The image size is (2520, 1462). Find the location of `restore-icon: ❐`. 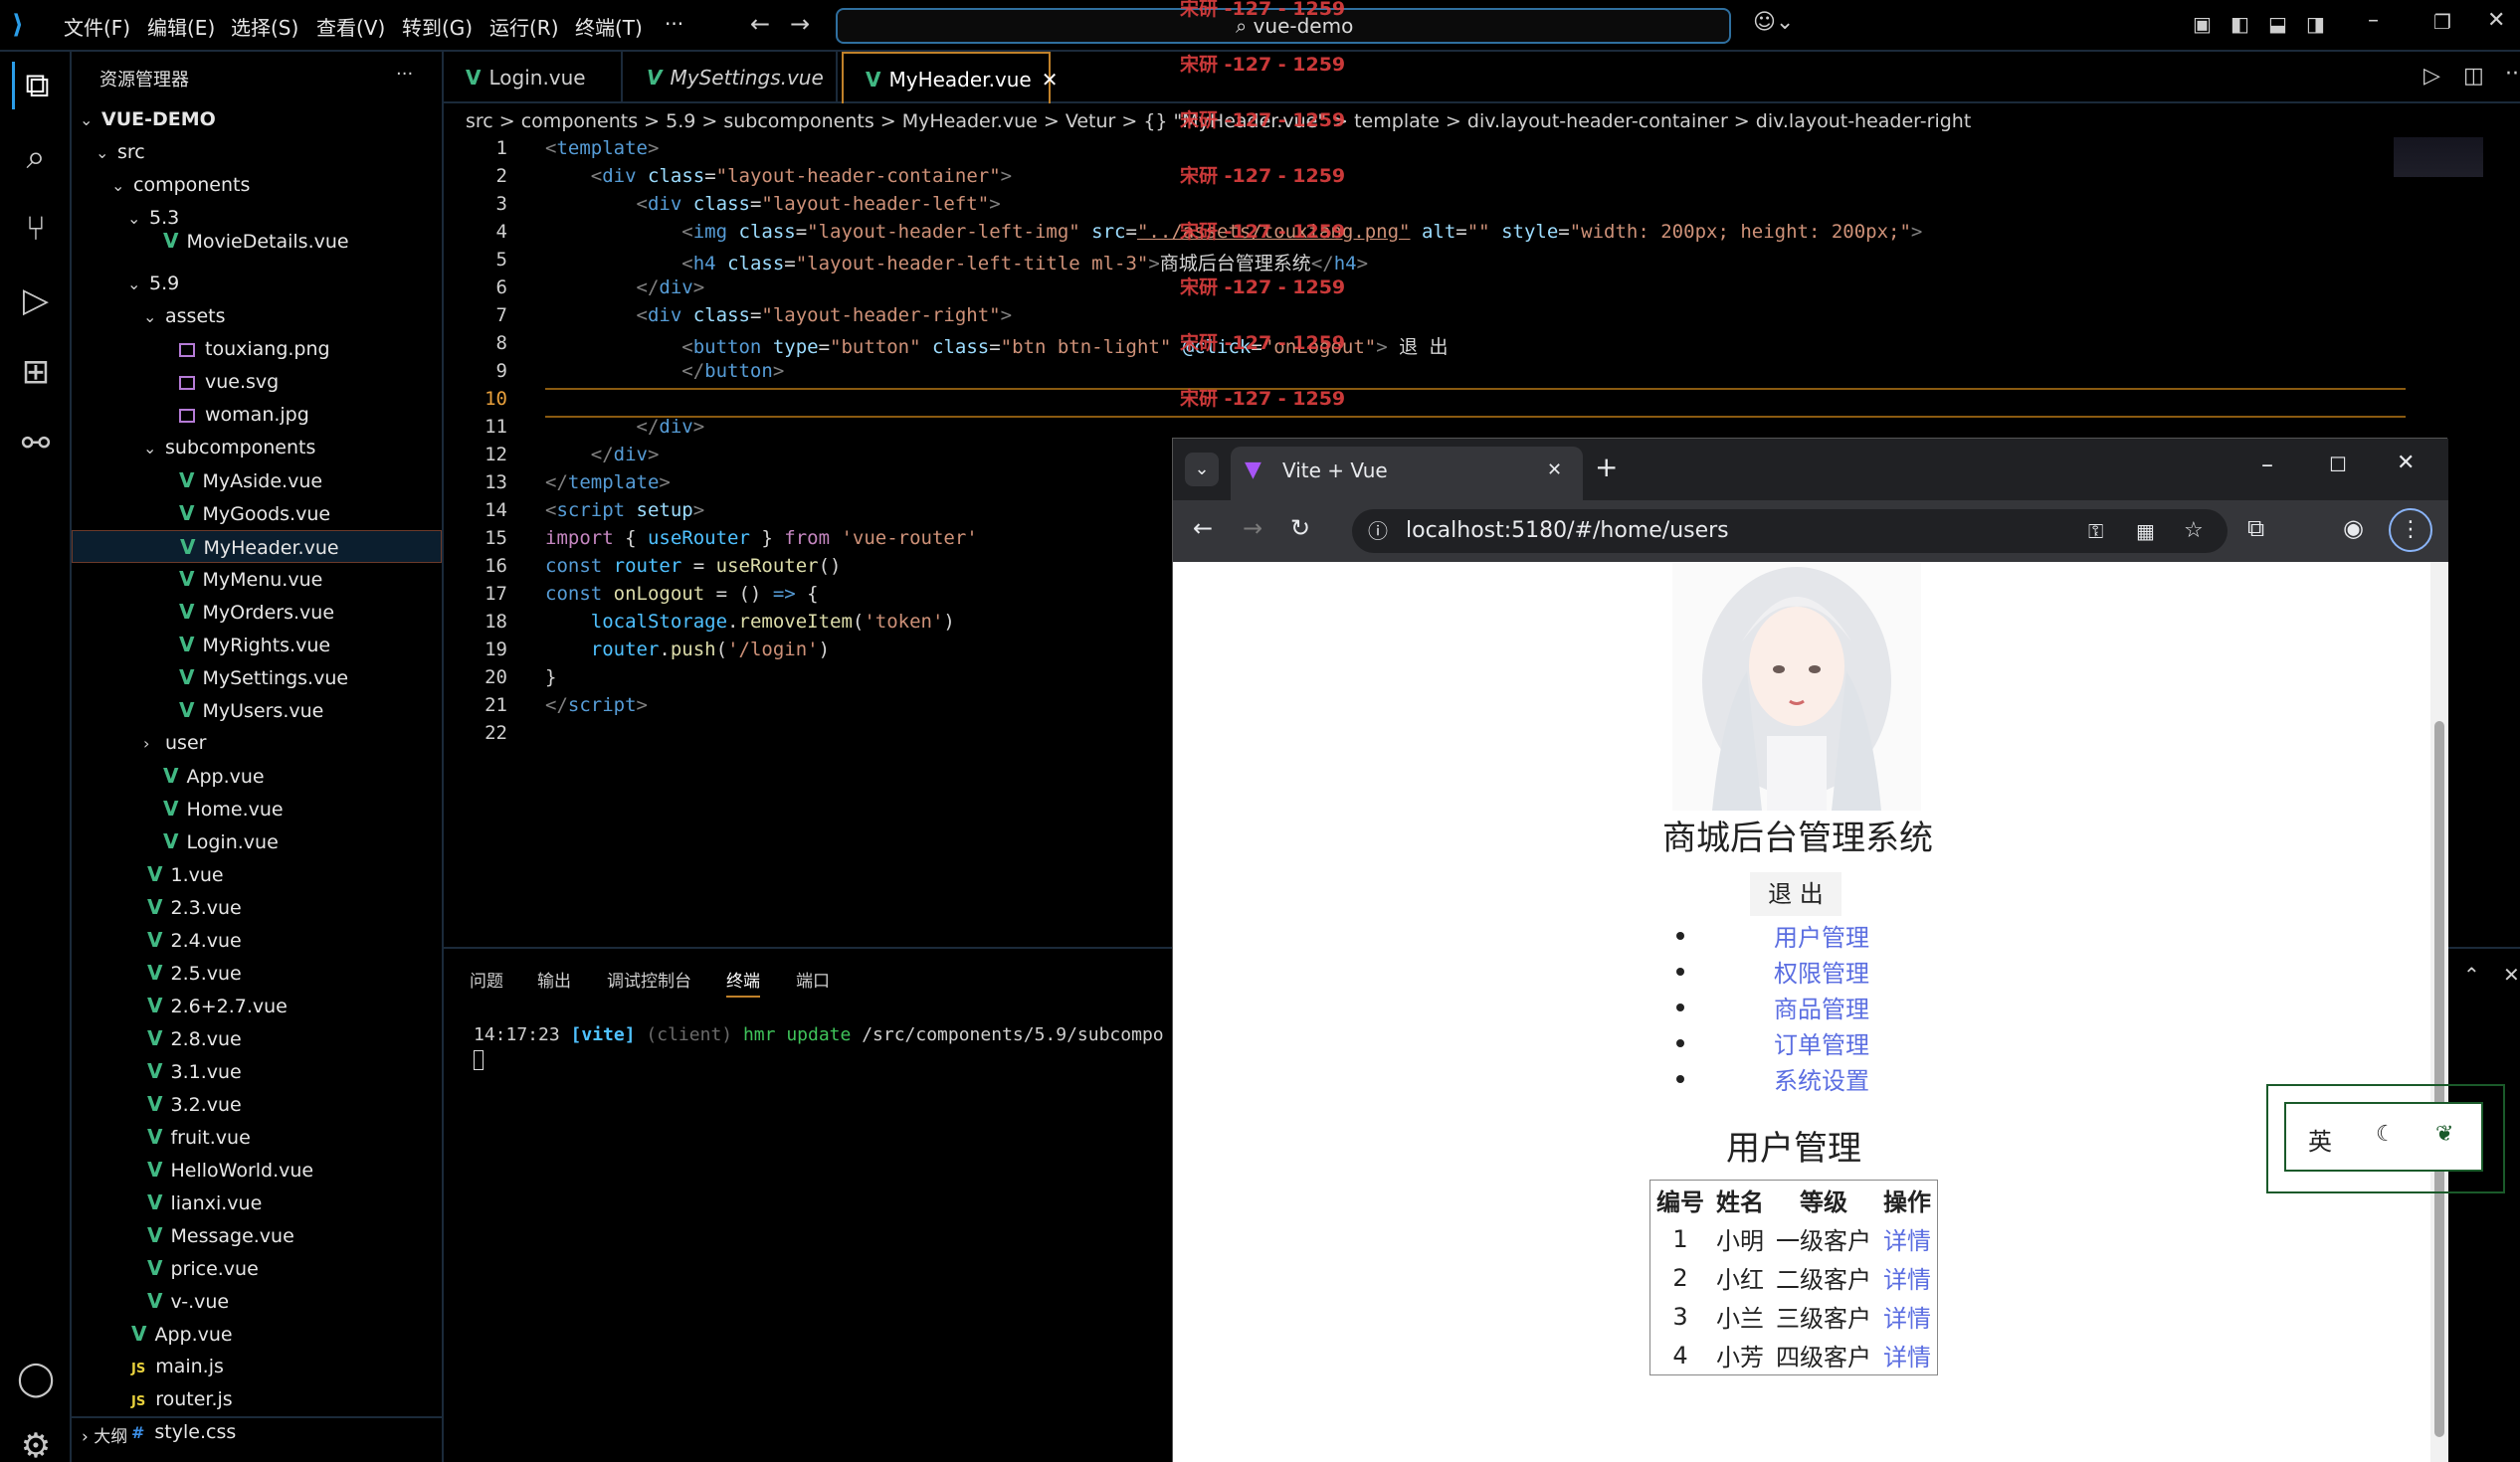

restore-icon: ❐ is located at coordinates (2442, 22).